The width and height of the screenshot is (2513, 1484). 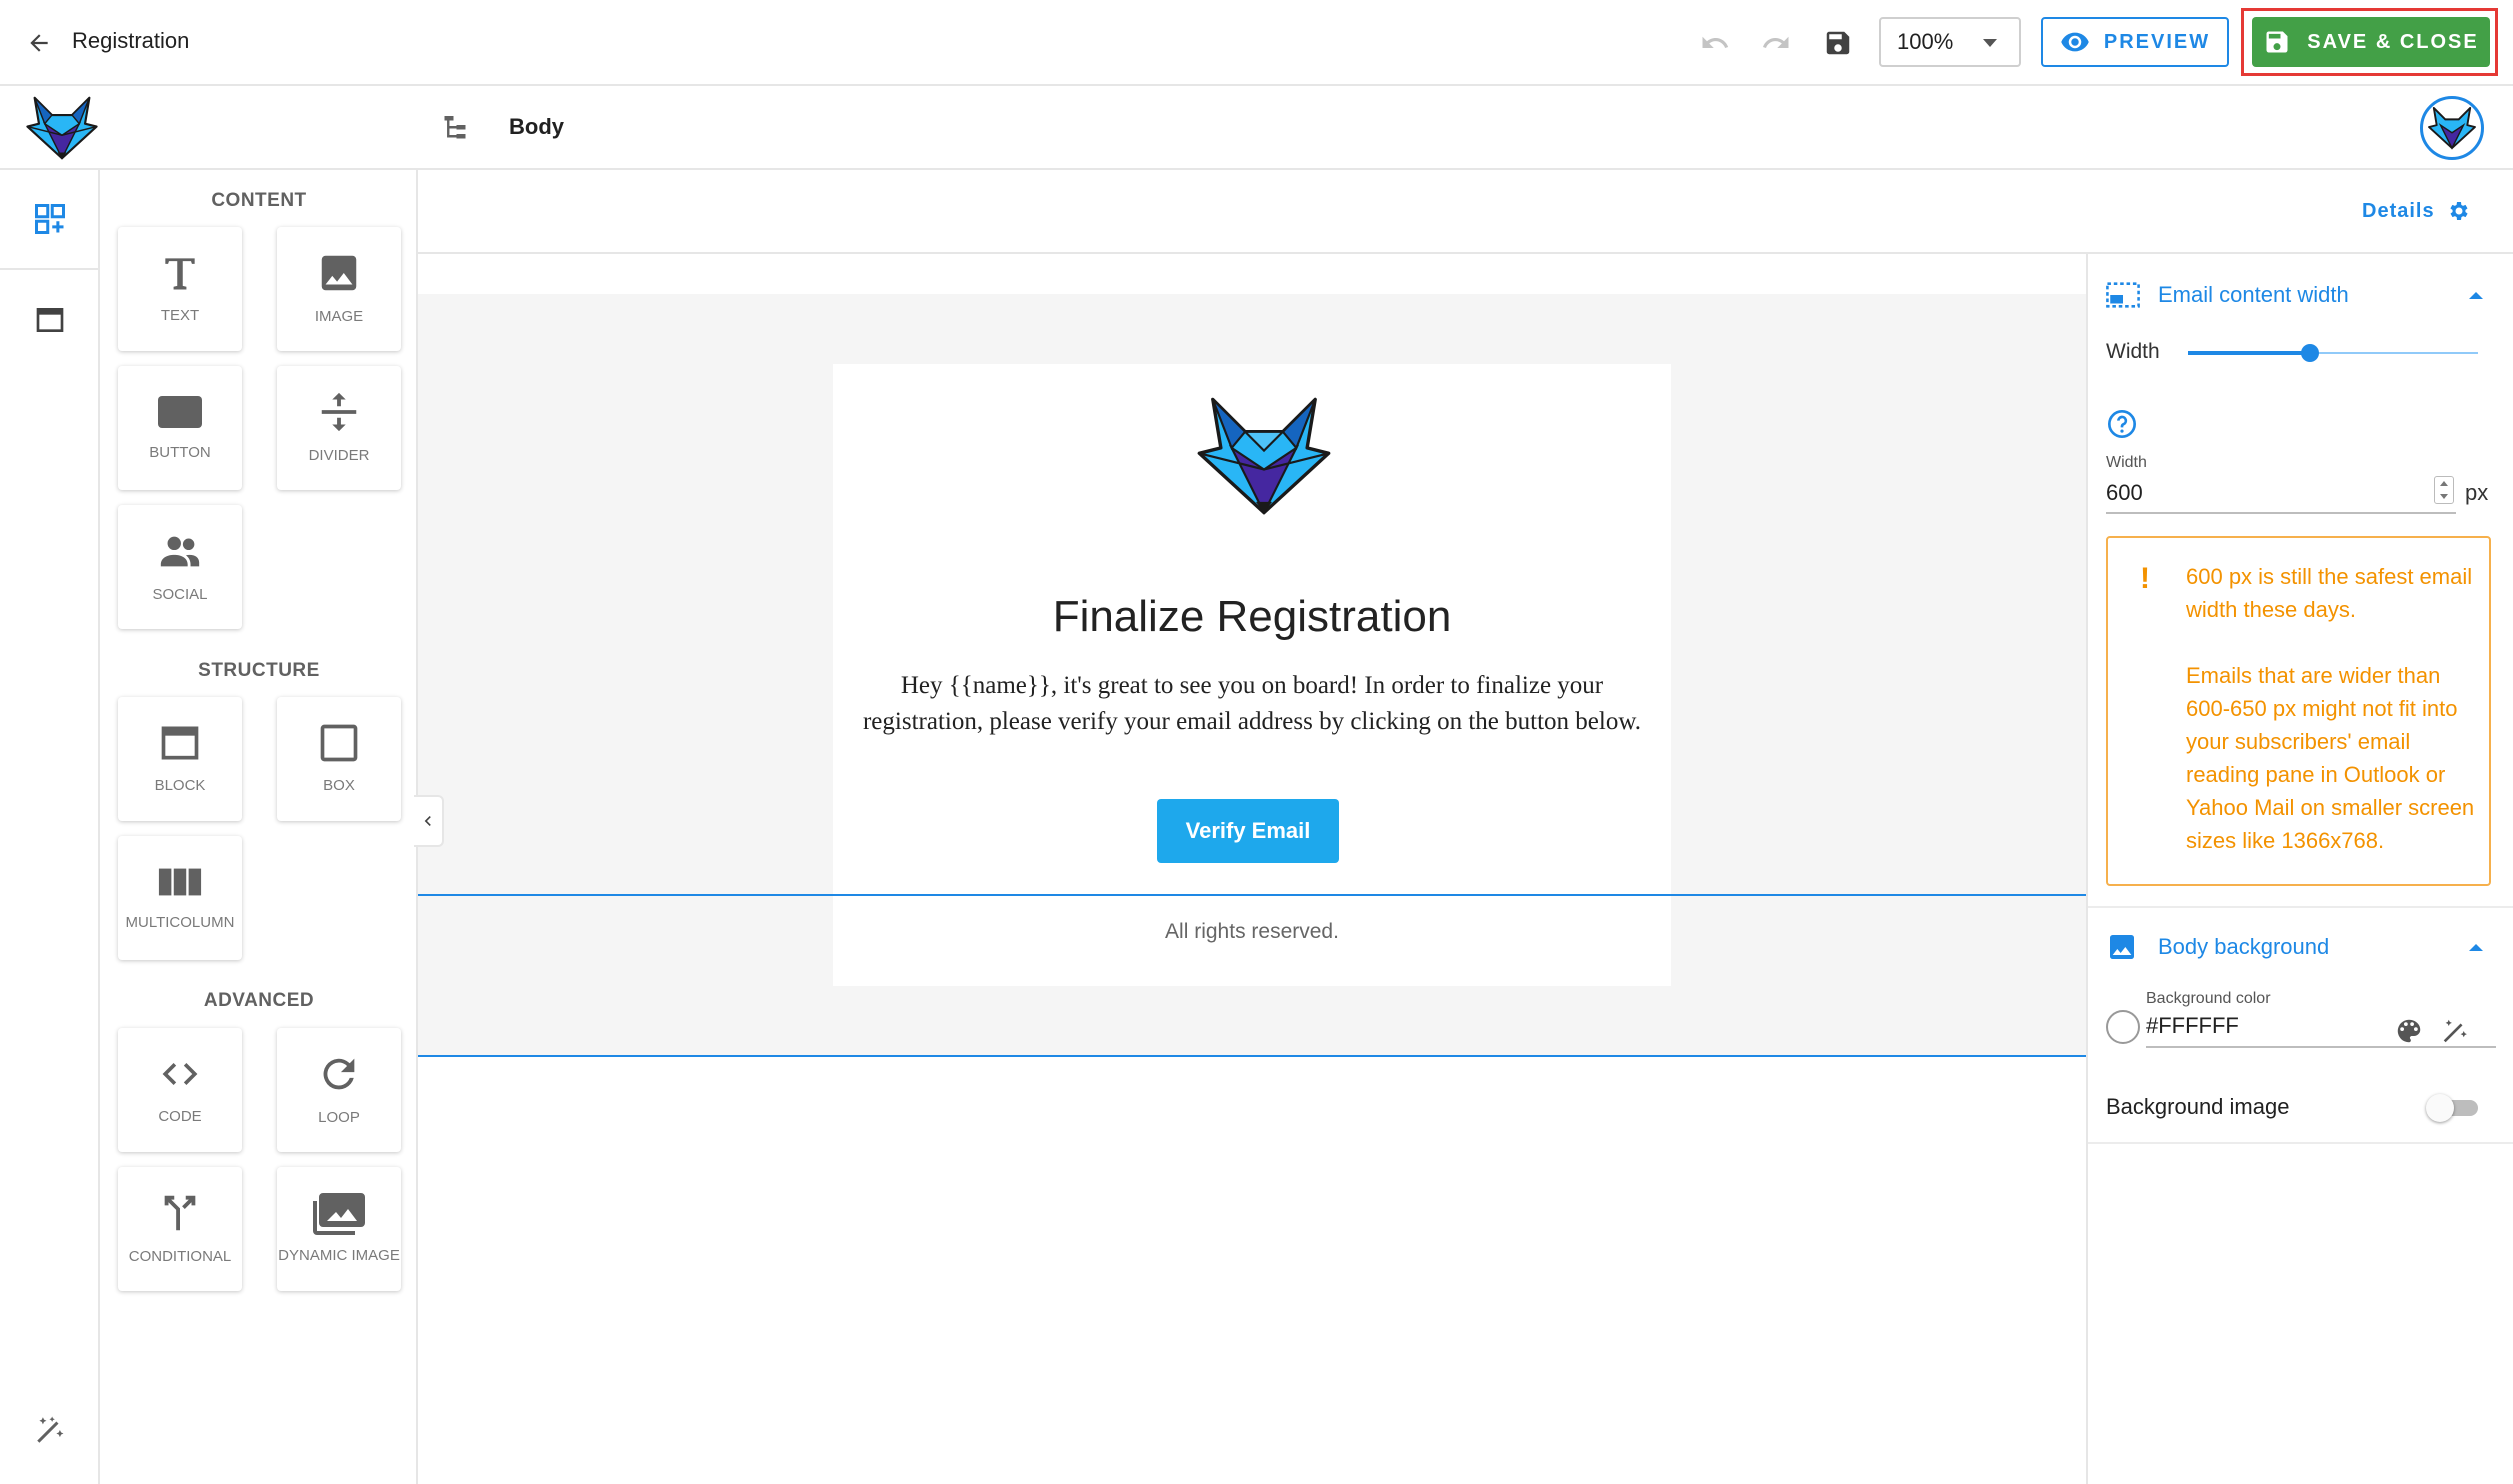 I want to click on verify-email-button: Verify Email, so click(x=1248, y=831).